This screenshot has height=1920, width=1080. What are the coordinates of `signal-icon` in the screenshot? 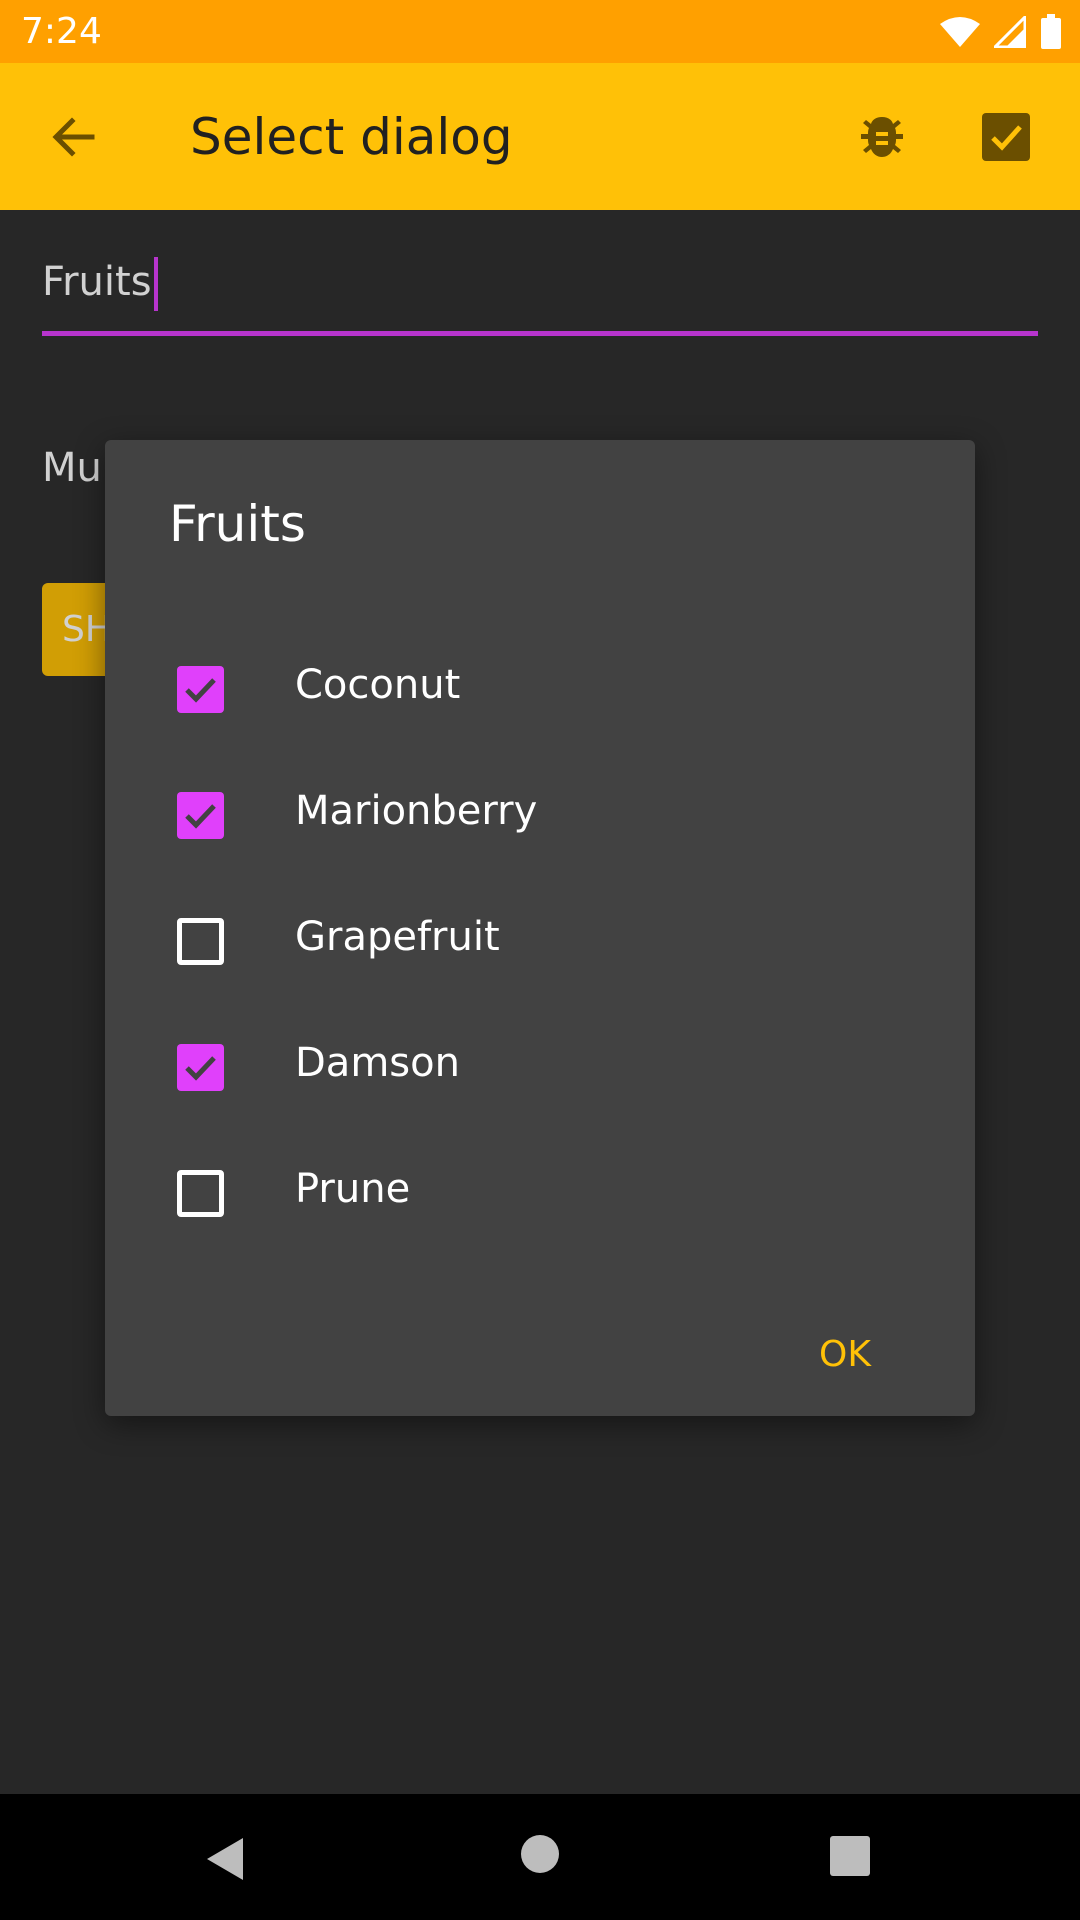 It's located at (1010, 32).